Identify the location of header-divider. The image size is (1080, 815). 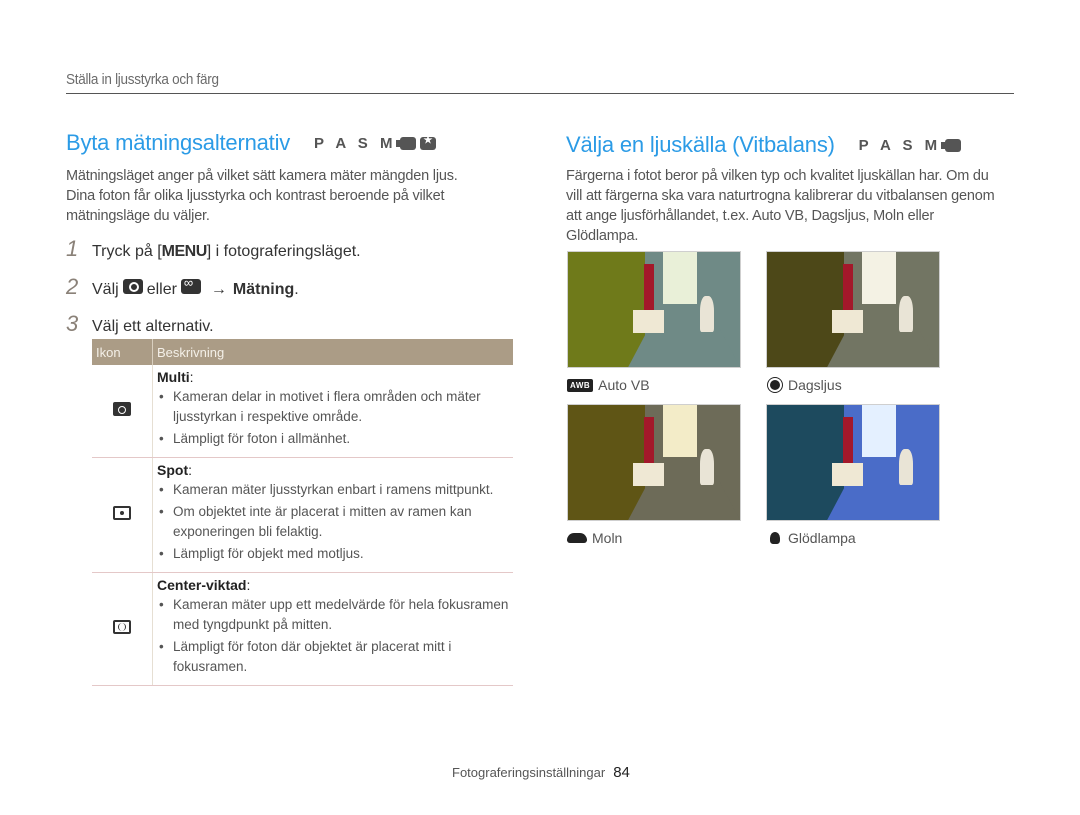
(540, 93).